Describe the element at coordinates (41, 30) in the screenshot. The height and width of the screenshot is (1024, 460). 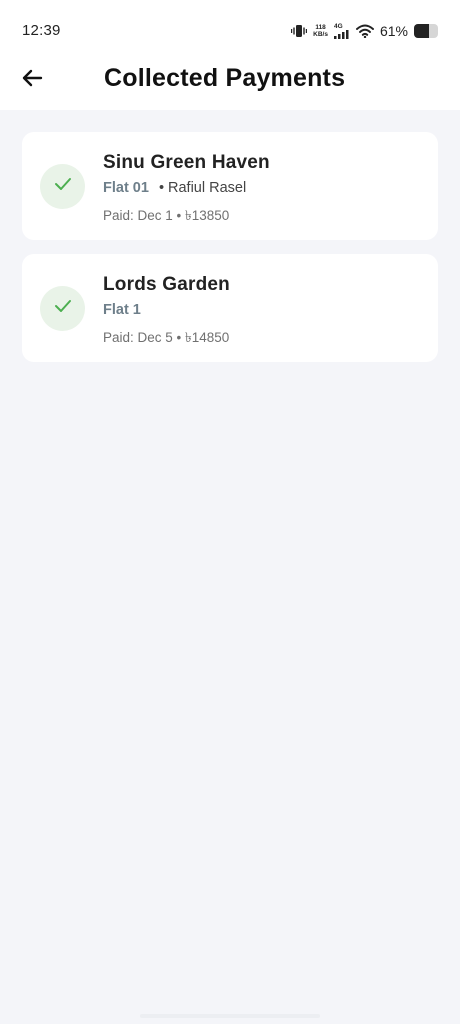
I see `status-time: 12:39` at that location.